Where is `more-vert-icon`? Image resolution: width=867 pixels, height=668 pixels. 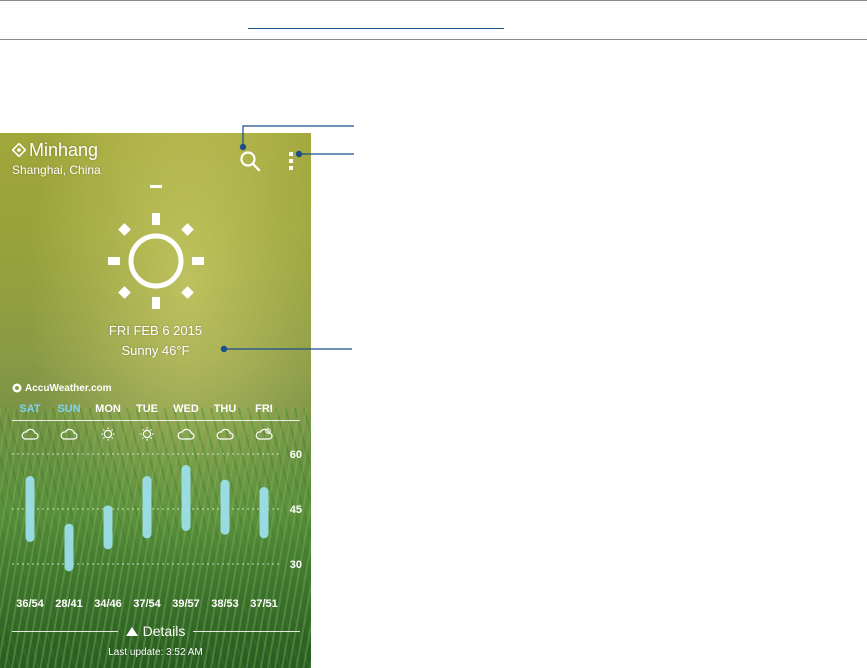 more-vert-icon is located at coordinates (291, 161).